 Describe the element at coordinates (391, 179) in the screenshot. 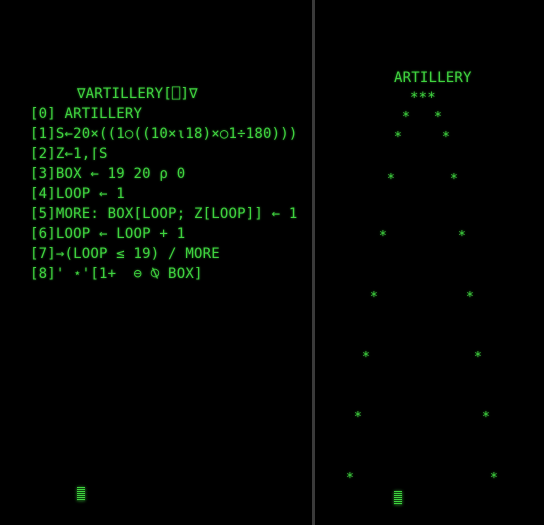

I see `trajectory-star-4: *` at that location.